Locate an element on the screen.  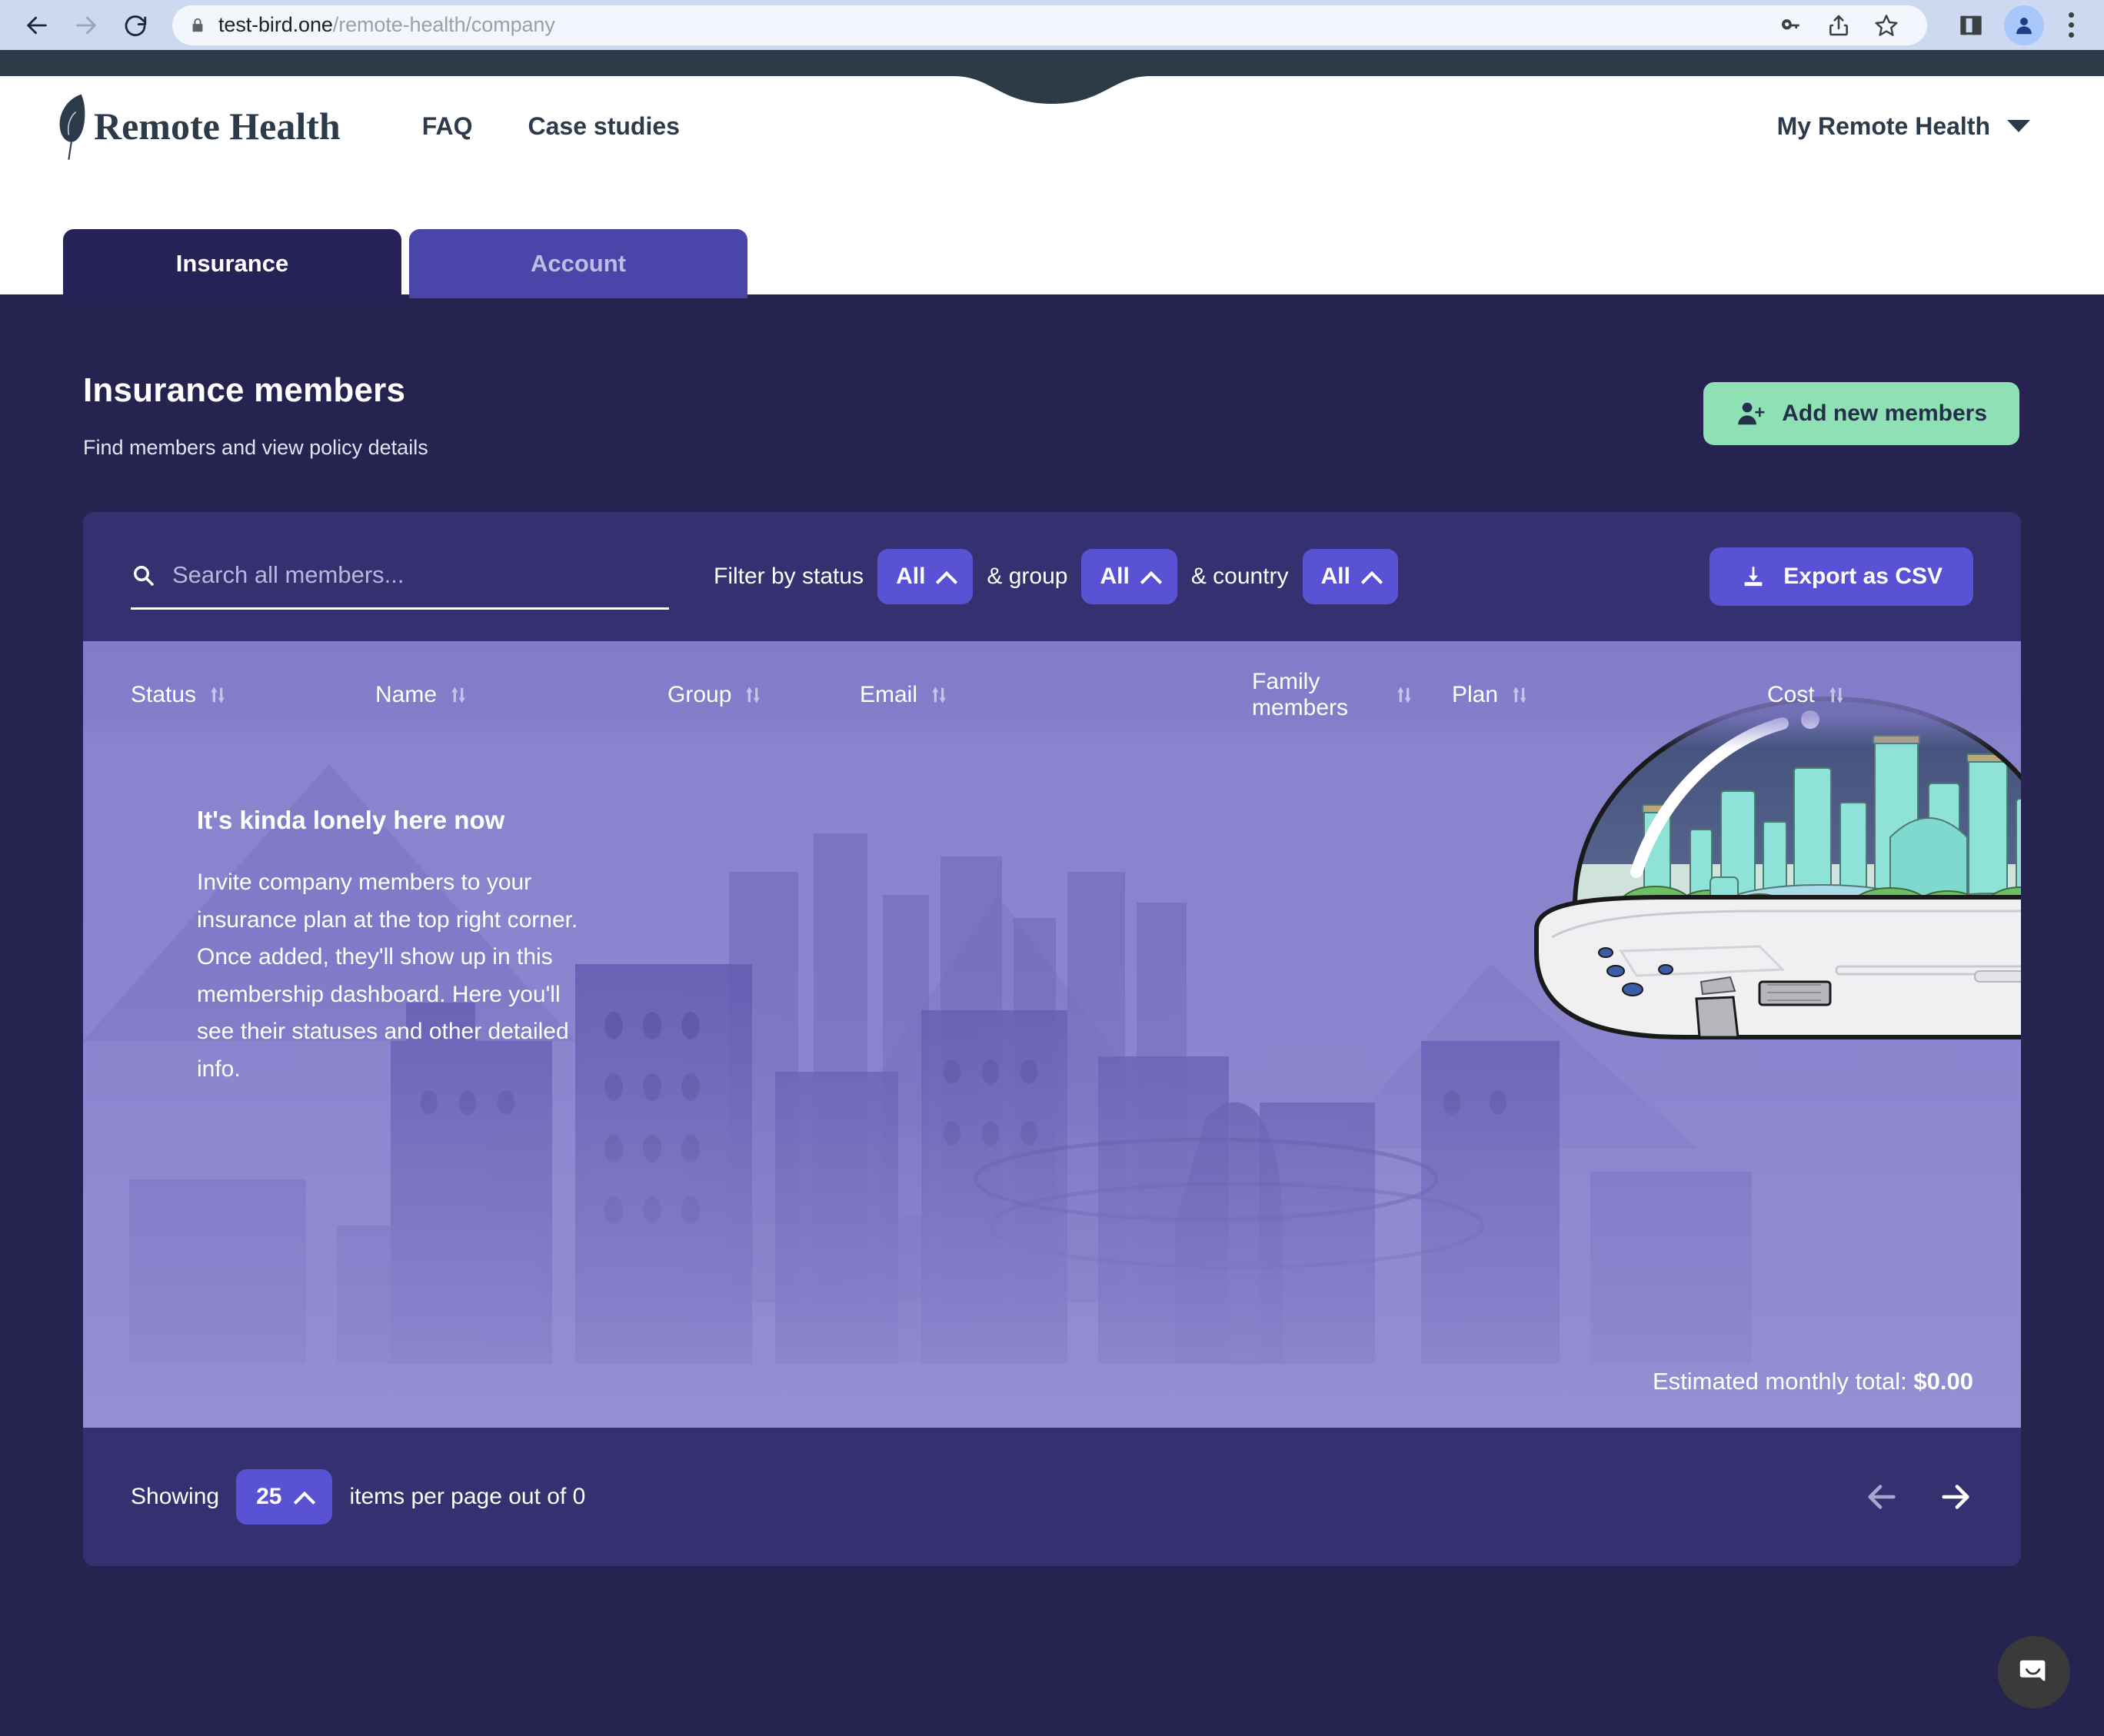
search-box is located at coordinates (400, 585).